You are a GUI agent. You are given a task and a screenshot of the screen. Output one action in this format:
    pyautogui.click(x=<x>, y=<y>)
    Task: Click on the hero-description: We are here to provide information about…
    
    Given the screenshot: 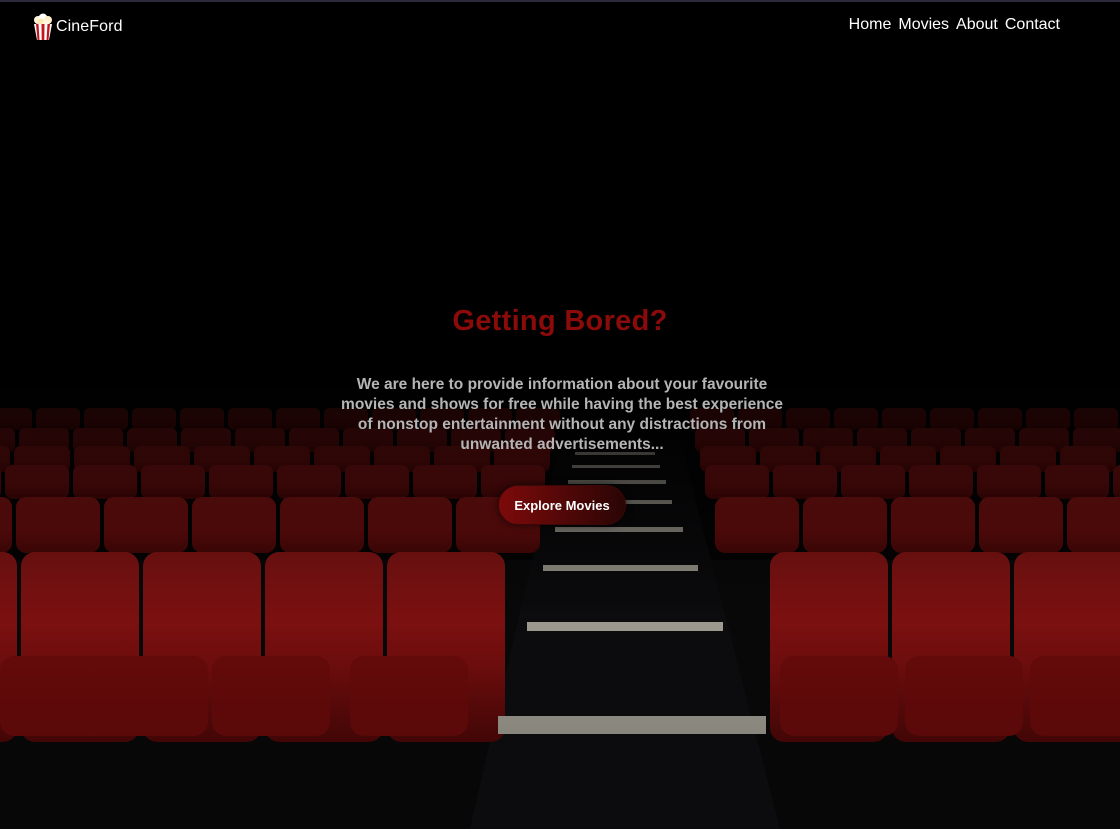 What is the action you would take?
    pyautogui.click(x=562, y=414)
    